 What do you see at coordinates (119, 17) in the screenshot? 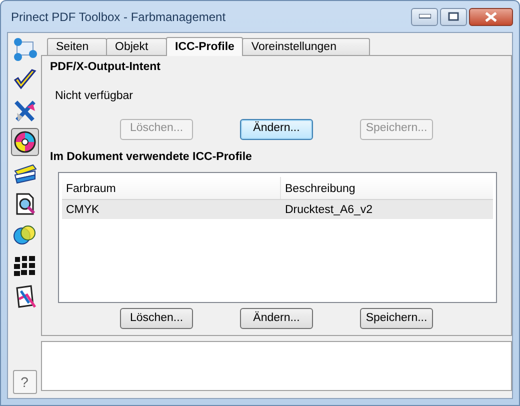
I see `window-title: Prinect PDF Toolbox - Farbmanagement` at bounding box center [119, 17].